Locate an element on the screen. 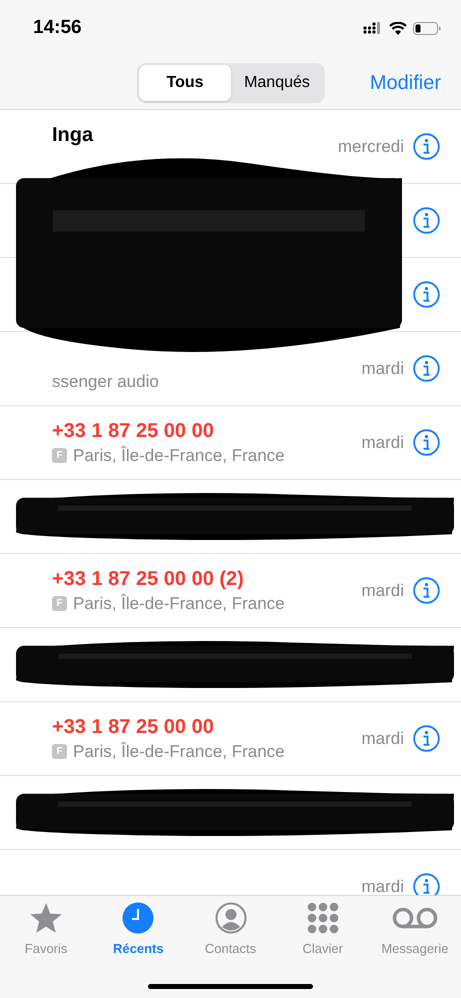 Image resolution: width=461 pixels, height=998 pixels. status-time: 14:56 is located at coordinates (57, 28).